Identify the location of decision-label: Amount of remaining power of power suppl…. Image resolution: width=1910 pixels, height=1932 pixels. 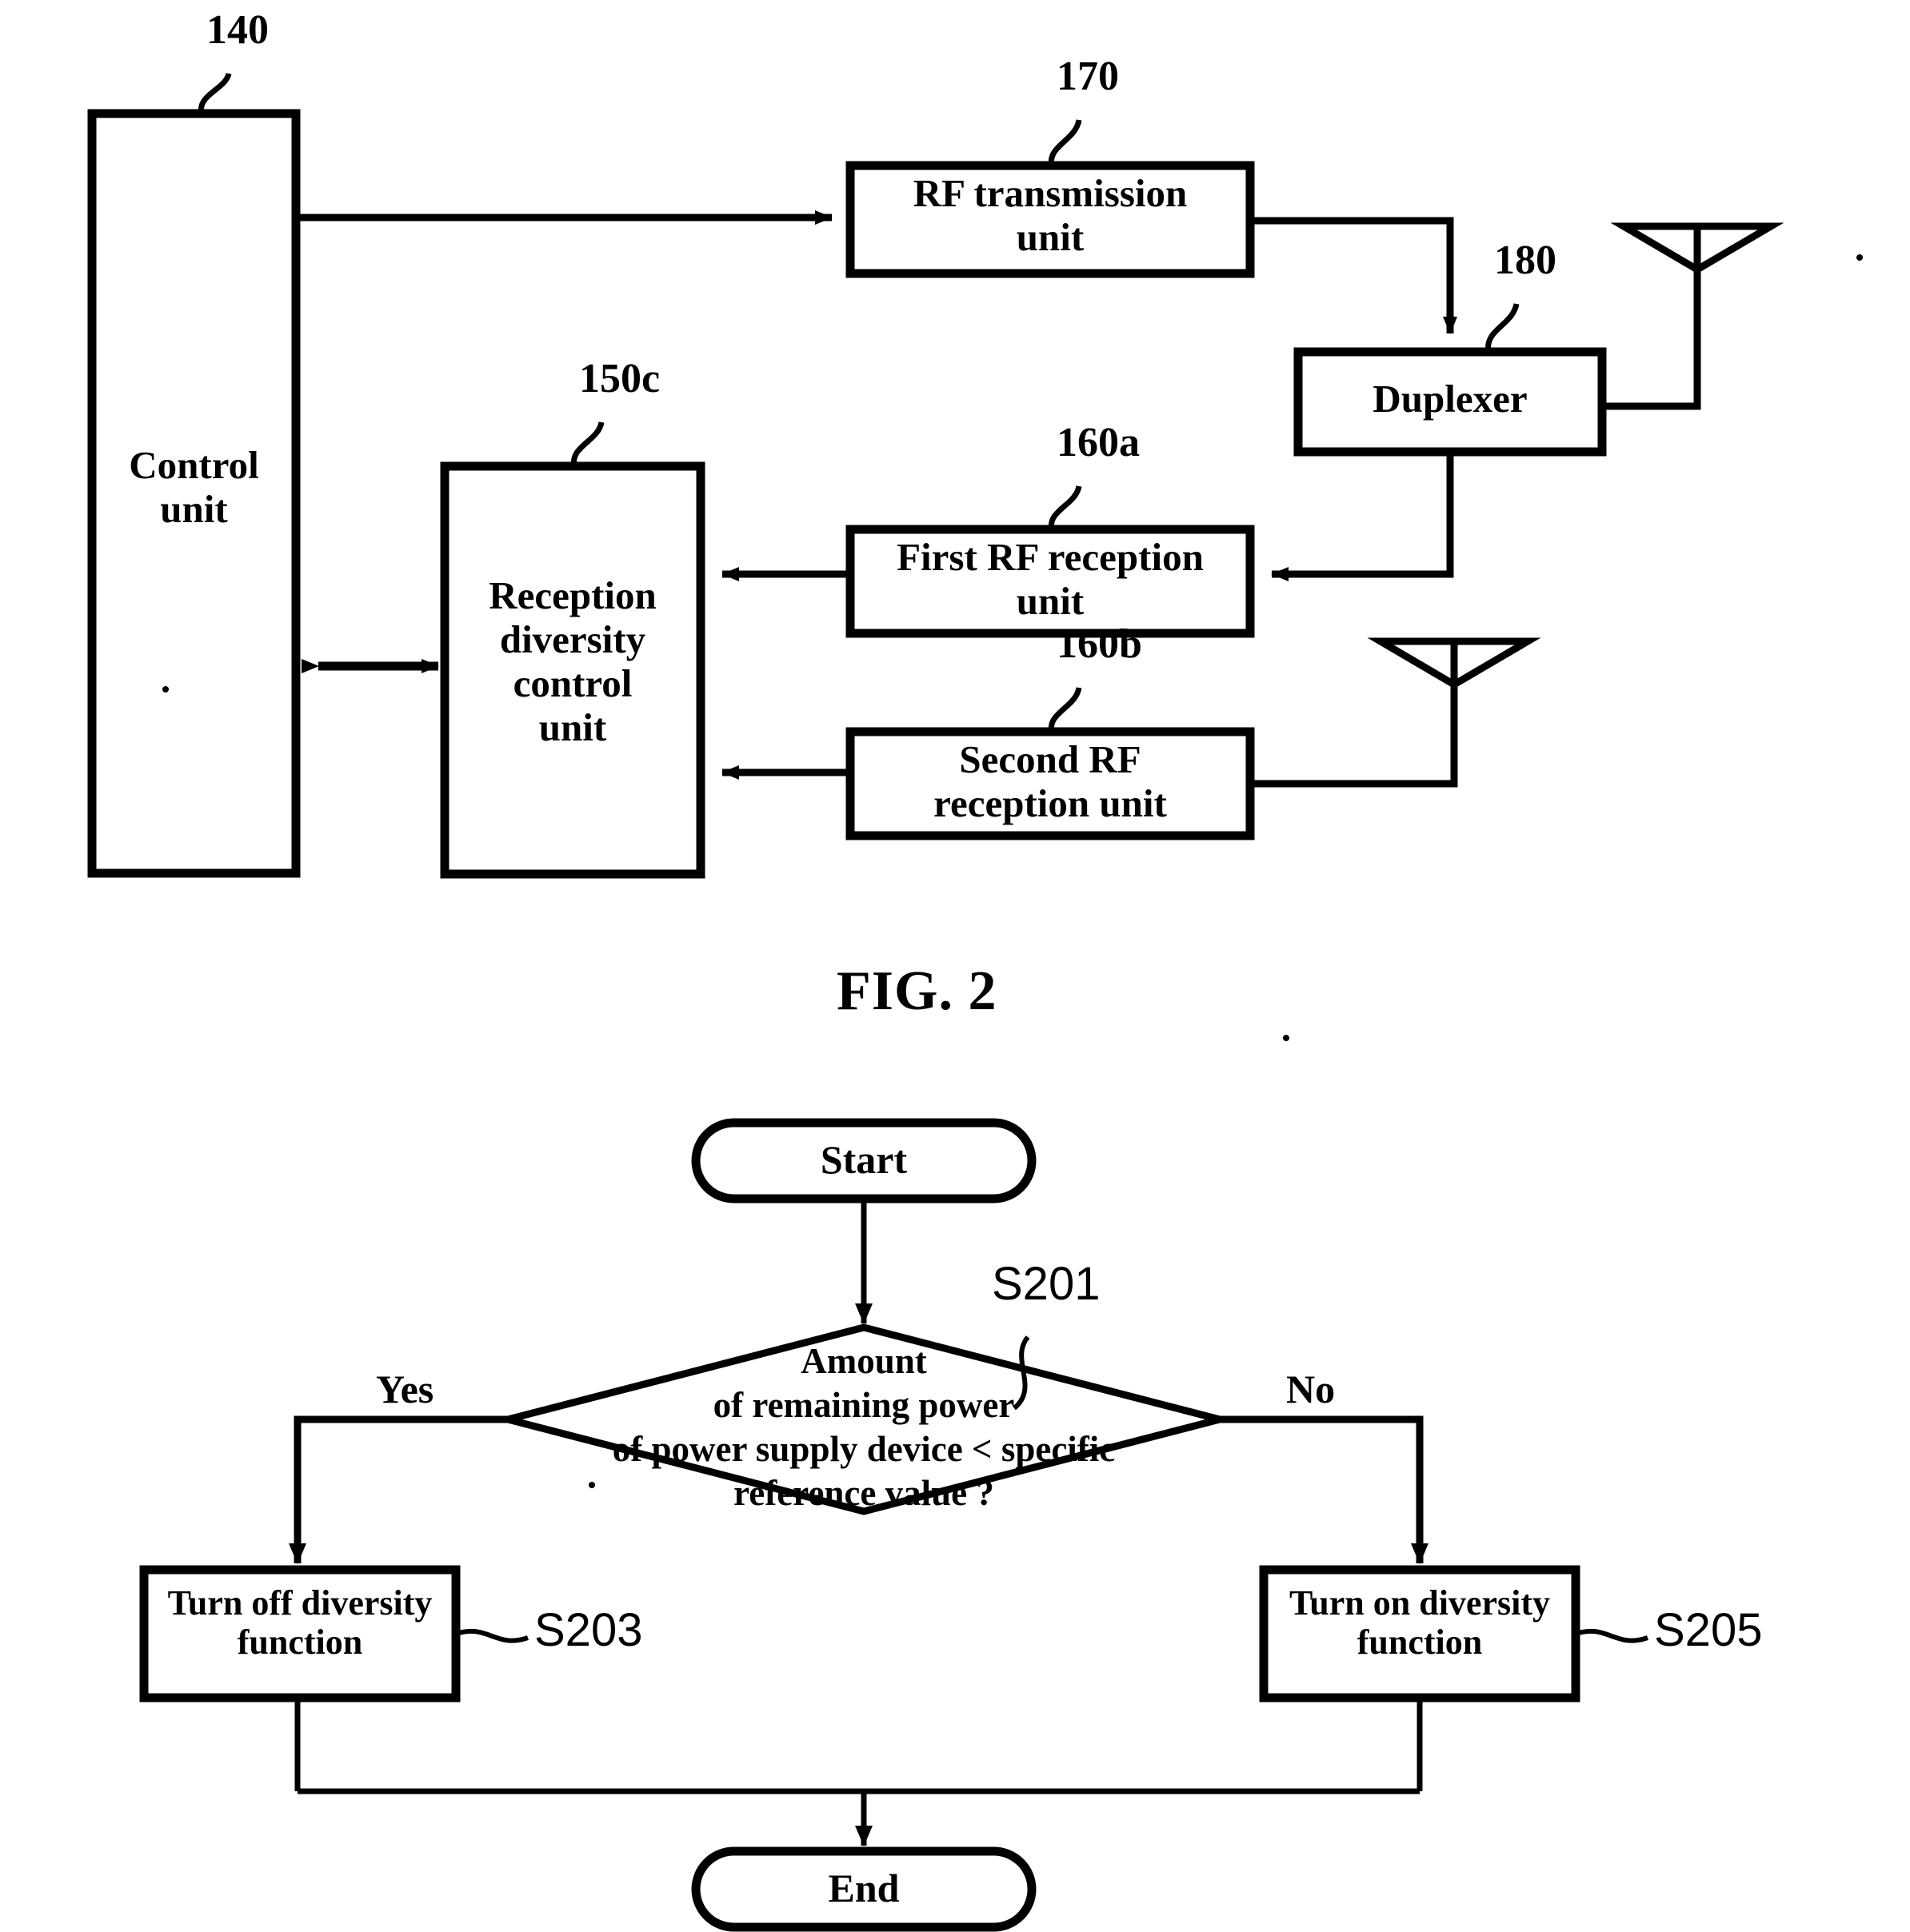
(864, 1427).